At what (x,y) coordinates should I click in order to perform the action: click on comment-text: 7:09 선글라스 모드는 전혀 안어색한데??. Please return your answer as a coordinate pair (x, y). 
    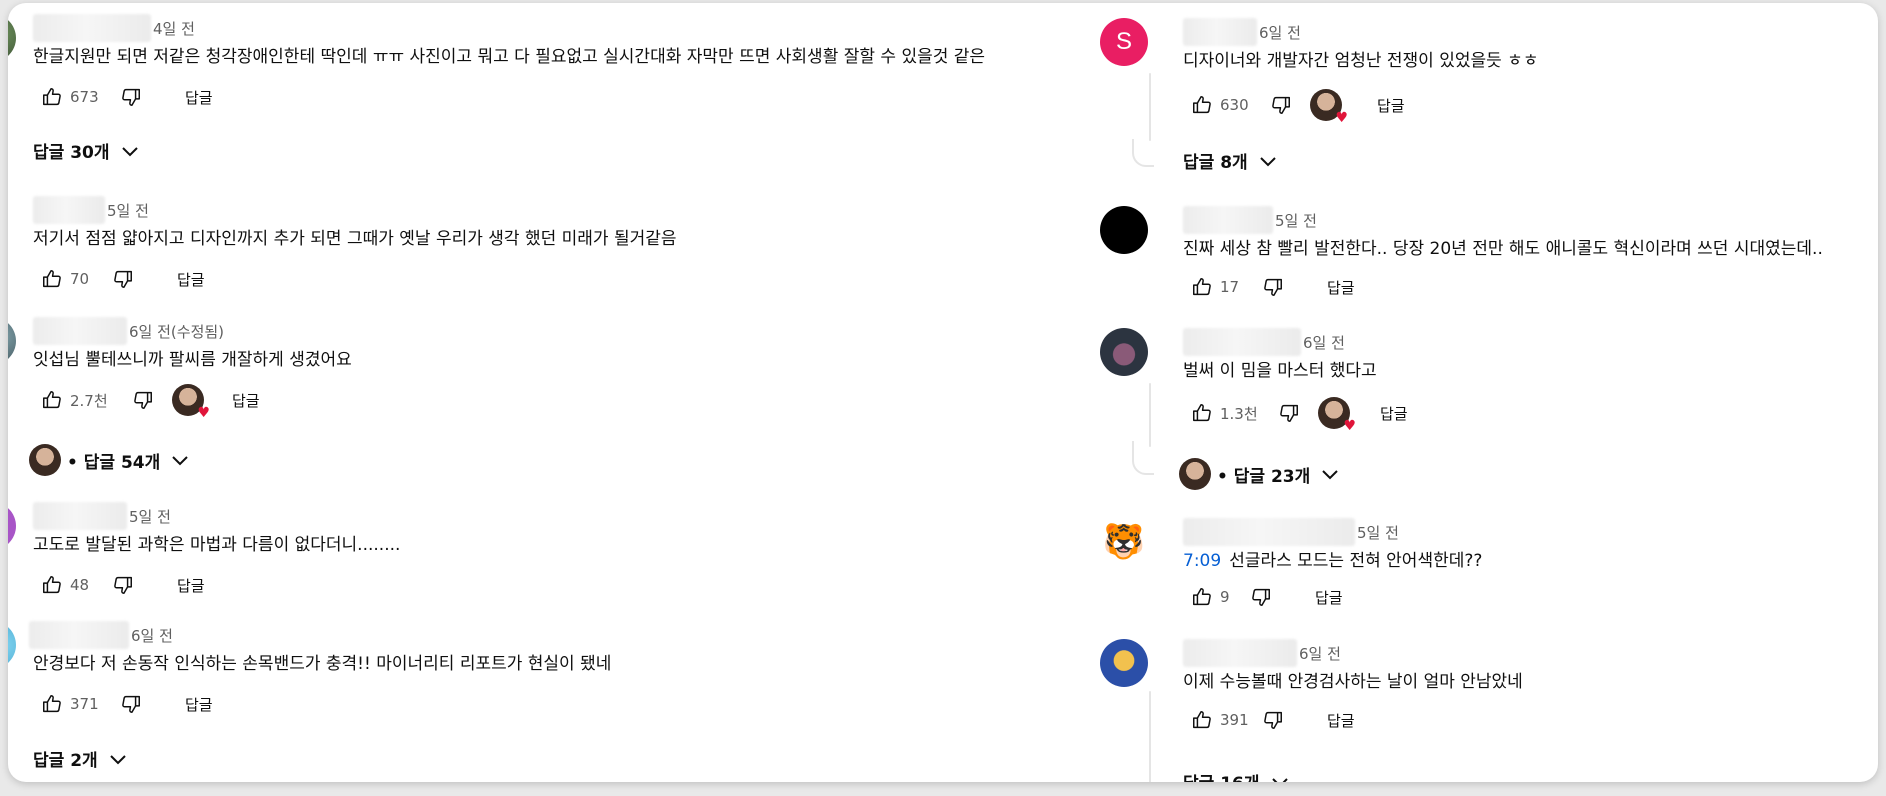
    Looking at the image, I should click on (1530, 561).